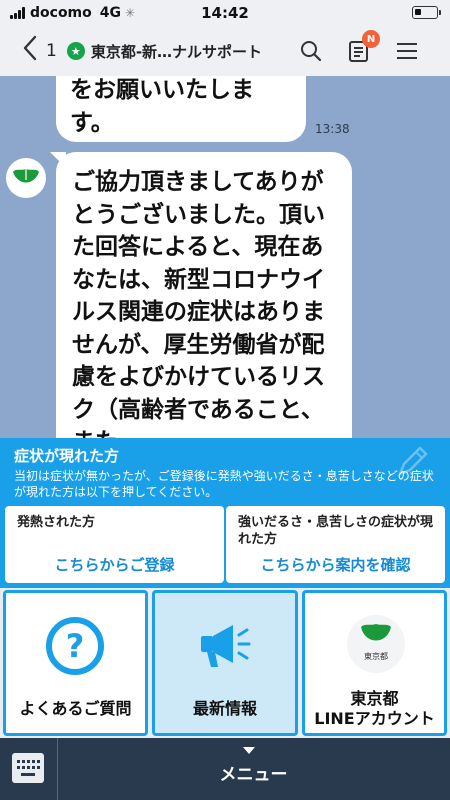 The height and width of the screenshot is (800, 450). I want to click on severe-symptoms-button: 強いだるさ・息苦しさの症状が現れた方 こちらから案内を確認, so click(335, 544).